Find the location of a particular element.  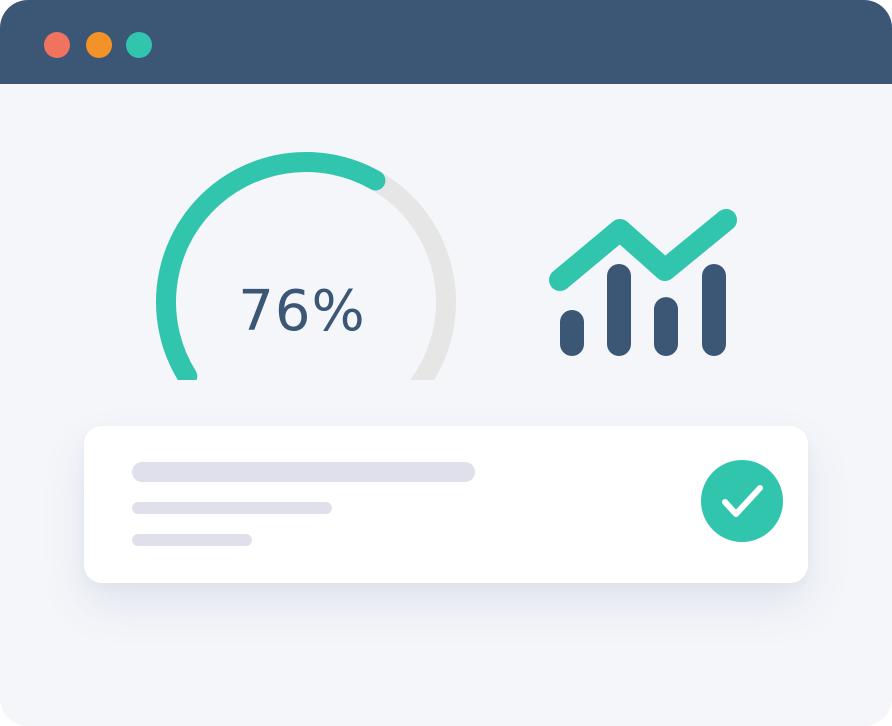

trend-line is located at coordinates (643, 250).